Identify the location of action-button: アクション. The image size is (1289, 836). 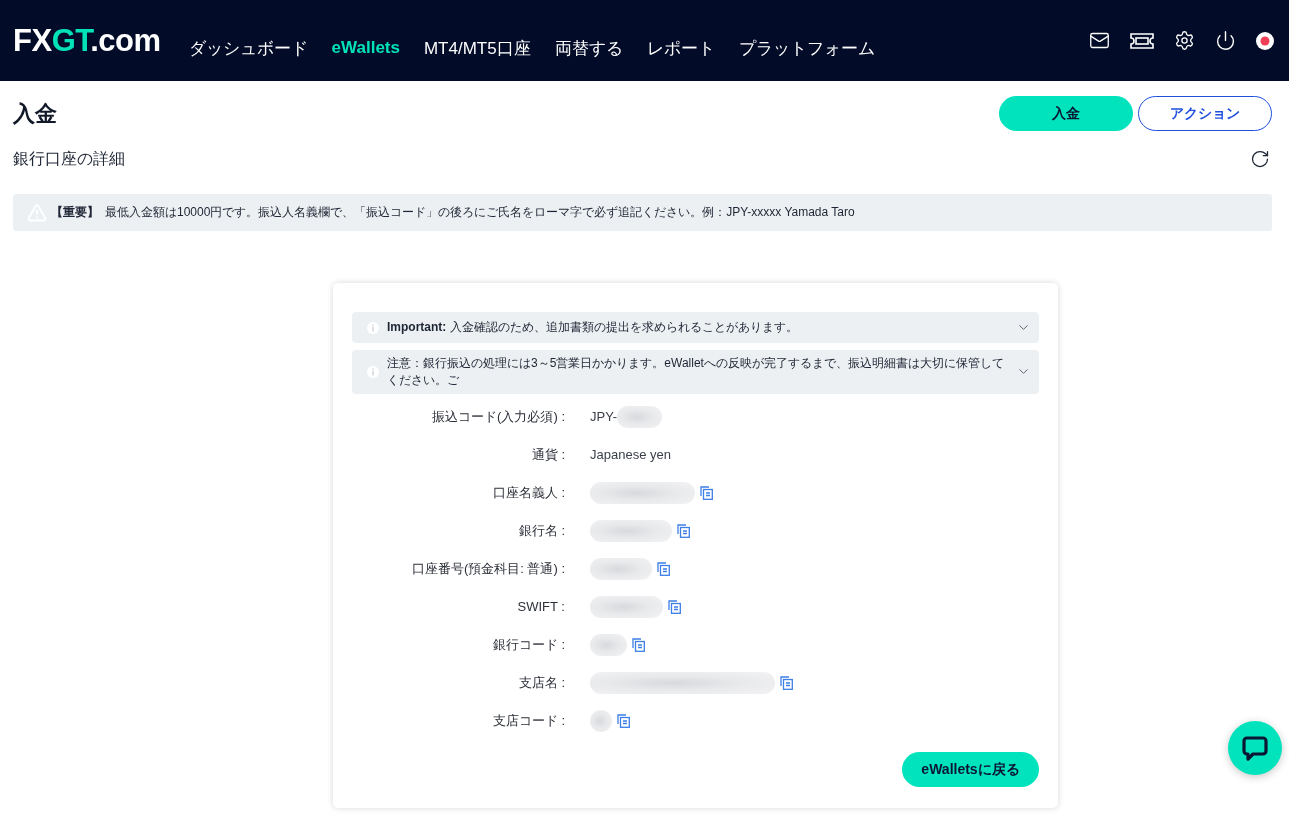
(1205, 113).